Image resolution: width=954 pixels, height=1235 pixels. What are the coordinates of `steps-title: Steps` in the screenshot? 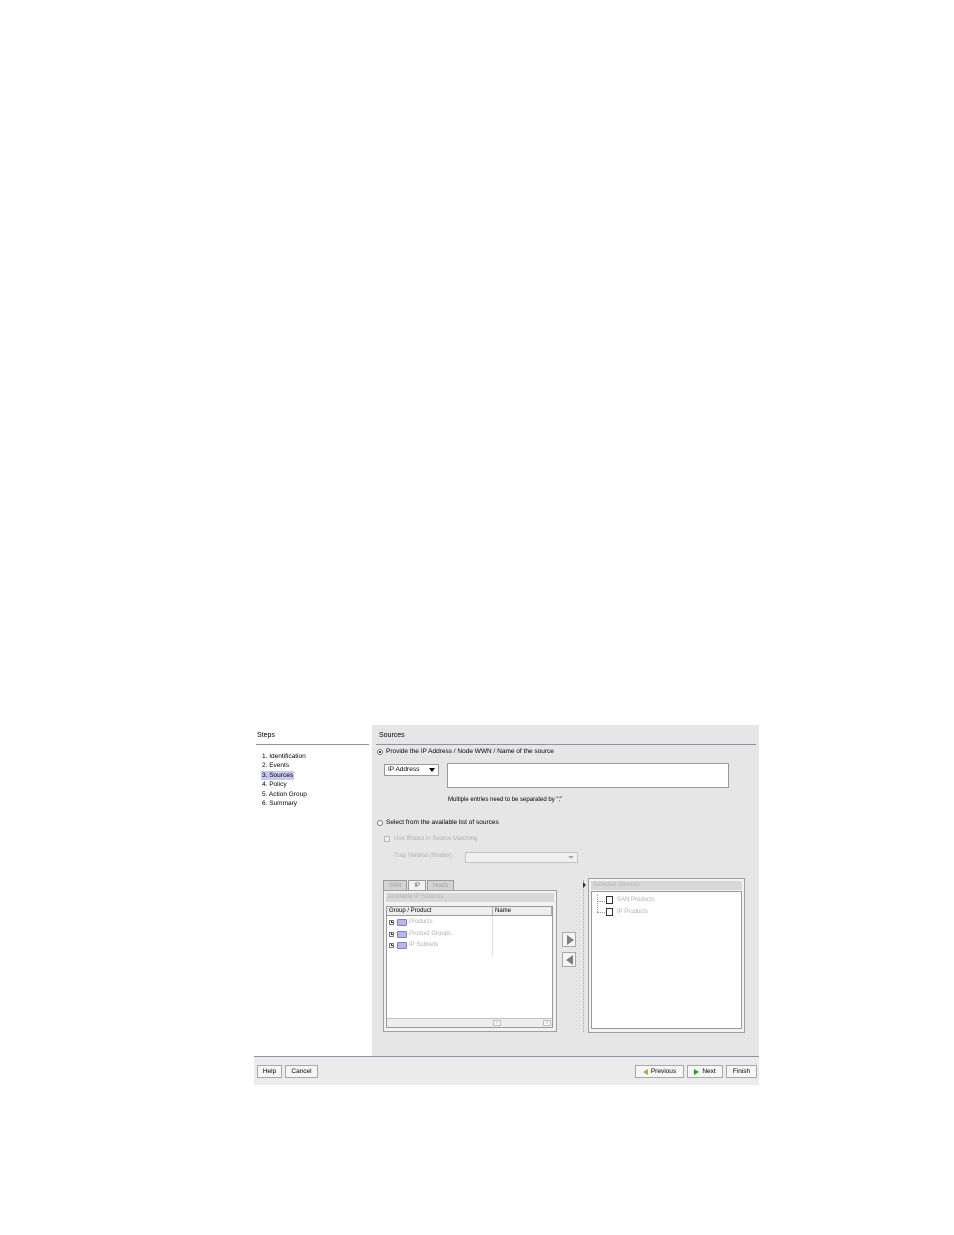 It's located at (266, 735).